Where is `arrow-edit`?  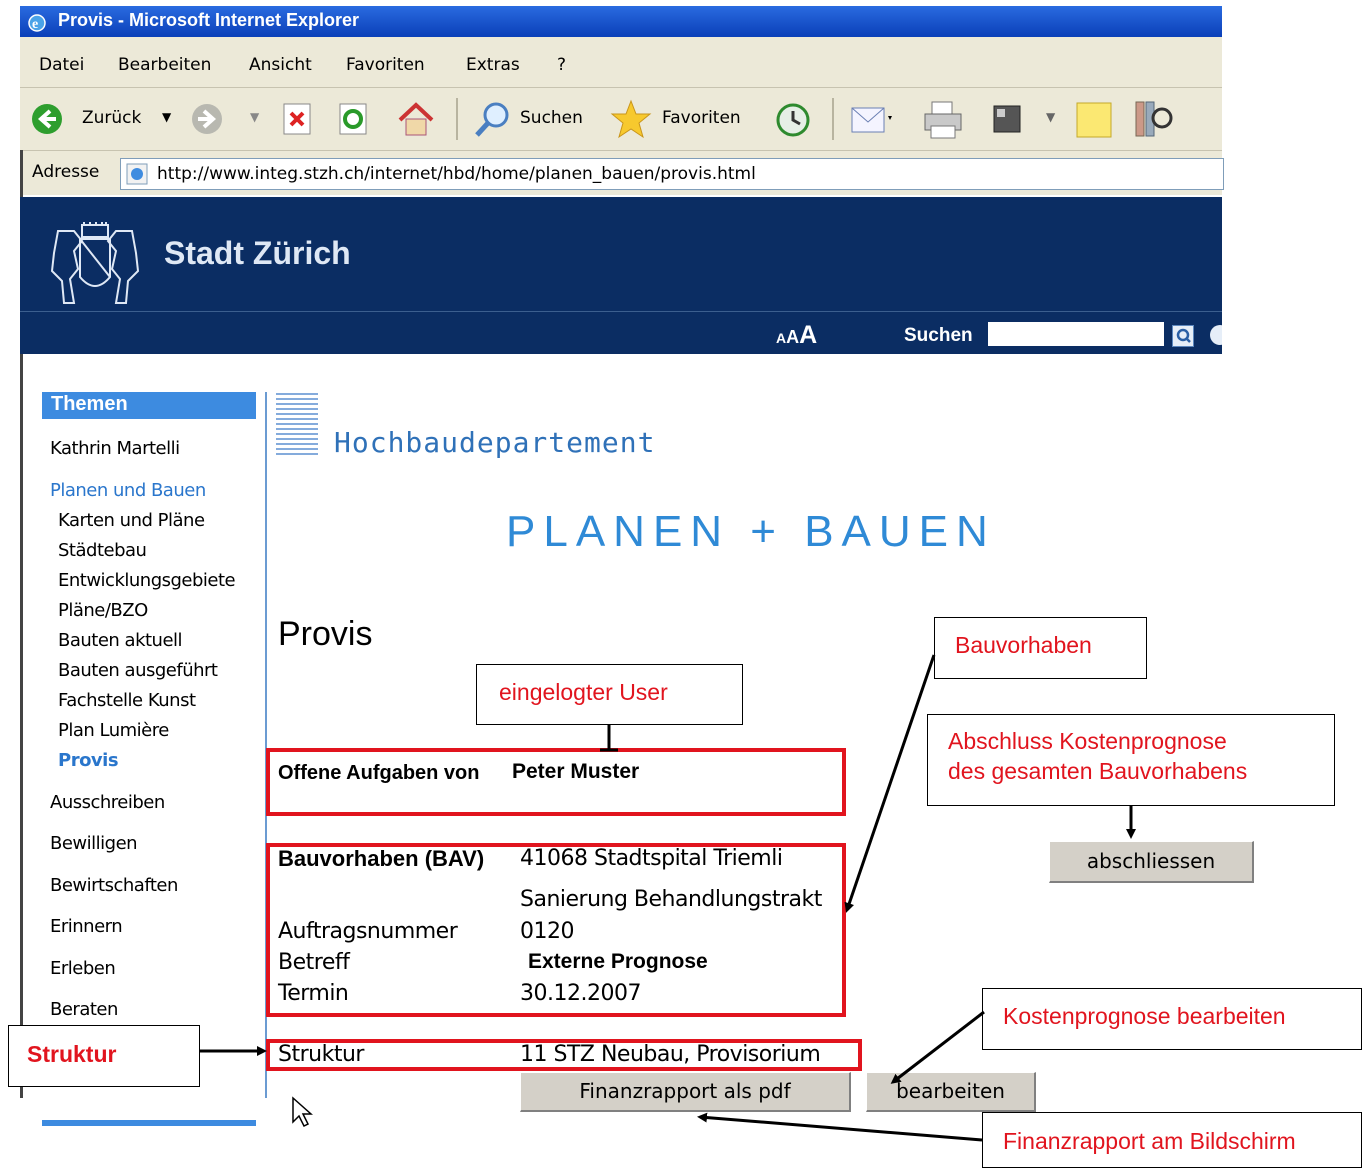 arrow-edit is located at coordinates (937, 1047).